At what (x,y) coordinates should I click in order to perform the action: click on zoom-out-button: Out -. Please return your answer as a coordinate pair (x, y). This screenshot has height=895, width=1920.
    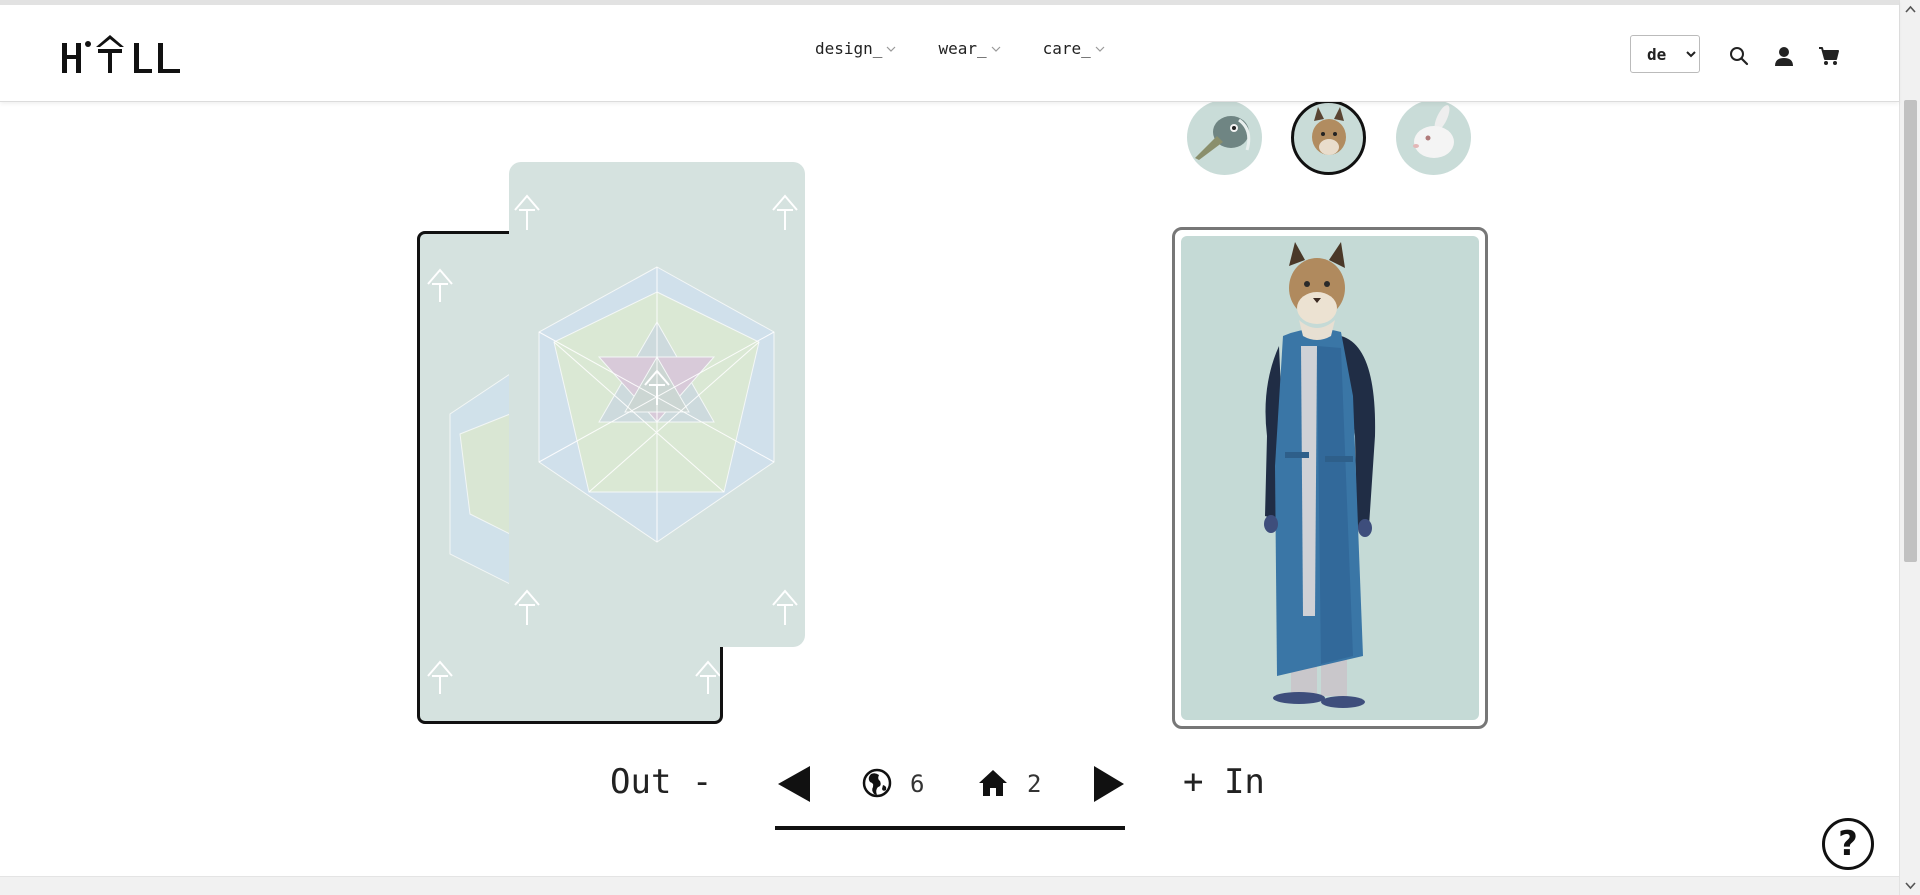
    Looking at the image, I should click on (661, 782).